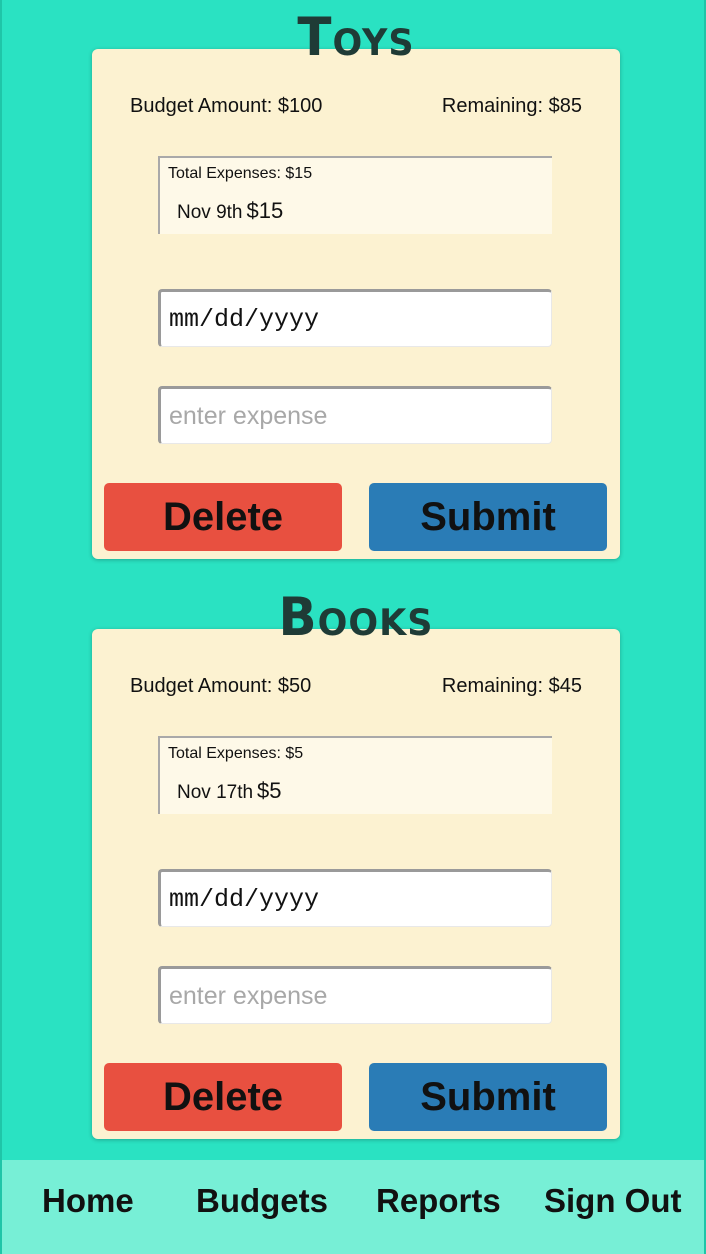 This screenshot has height=1254, width=706. I want to click on remaining-amount: Remaining: $85, so click(511, 106).